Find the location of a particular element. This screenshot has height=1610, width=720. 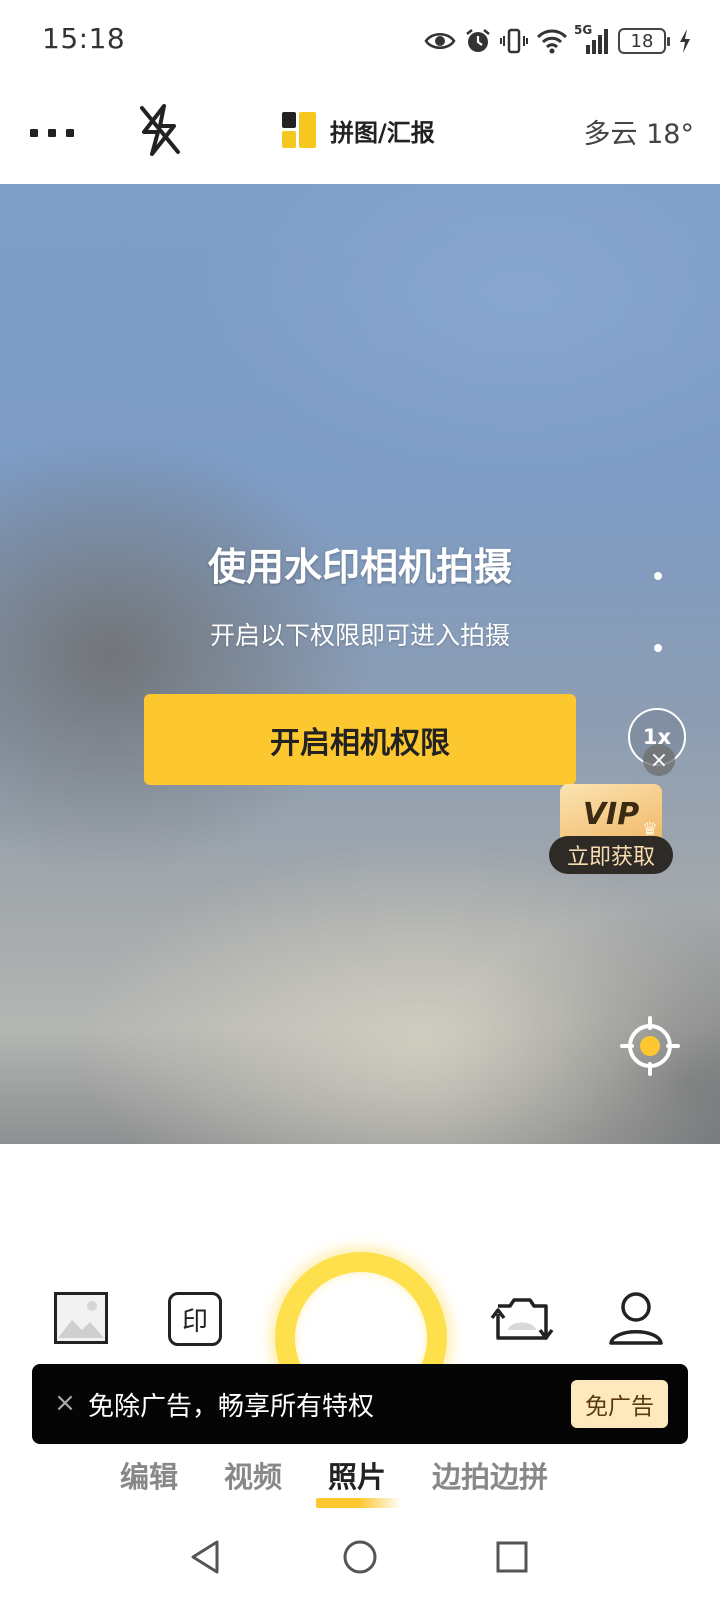

tab-shoot-and-collage: 边拍边拼 is located at coordinates (490, 1475).